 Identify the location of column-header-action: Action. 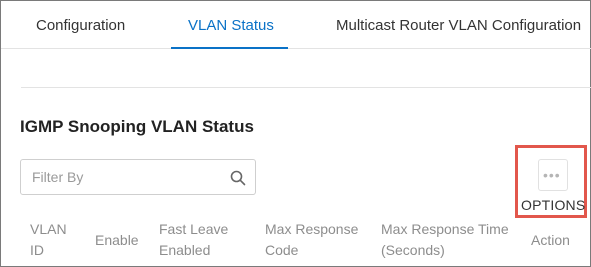
(550, 240).